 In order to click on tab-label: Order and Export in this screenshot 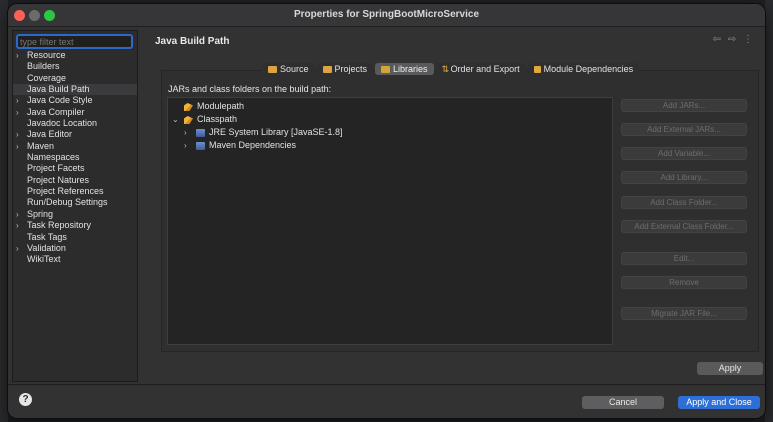, I will do `click(485, 69)`.